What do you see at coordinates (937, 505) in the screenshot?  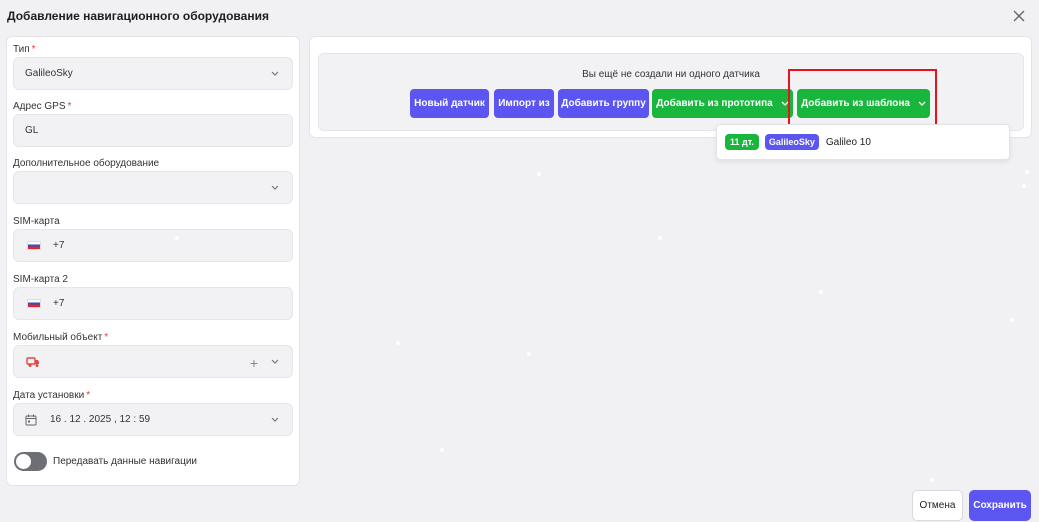 I see `cancel-button: Отмена` at bounding box center [937, 505].